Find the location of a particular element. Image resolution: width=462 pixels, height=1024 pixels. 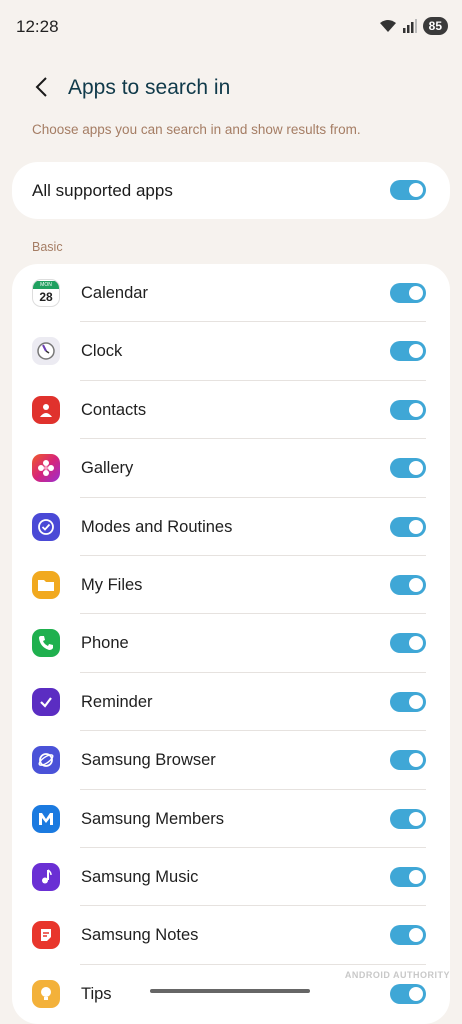

contacts-icon is located at coordinates (46, 409).